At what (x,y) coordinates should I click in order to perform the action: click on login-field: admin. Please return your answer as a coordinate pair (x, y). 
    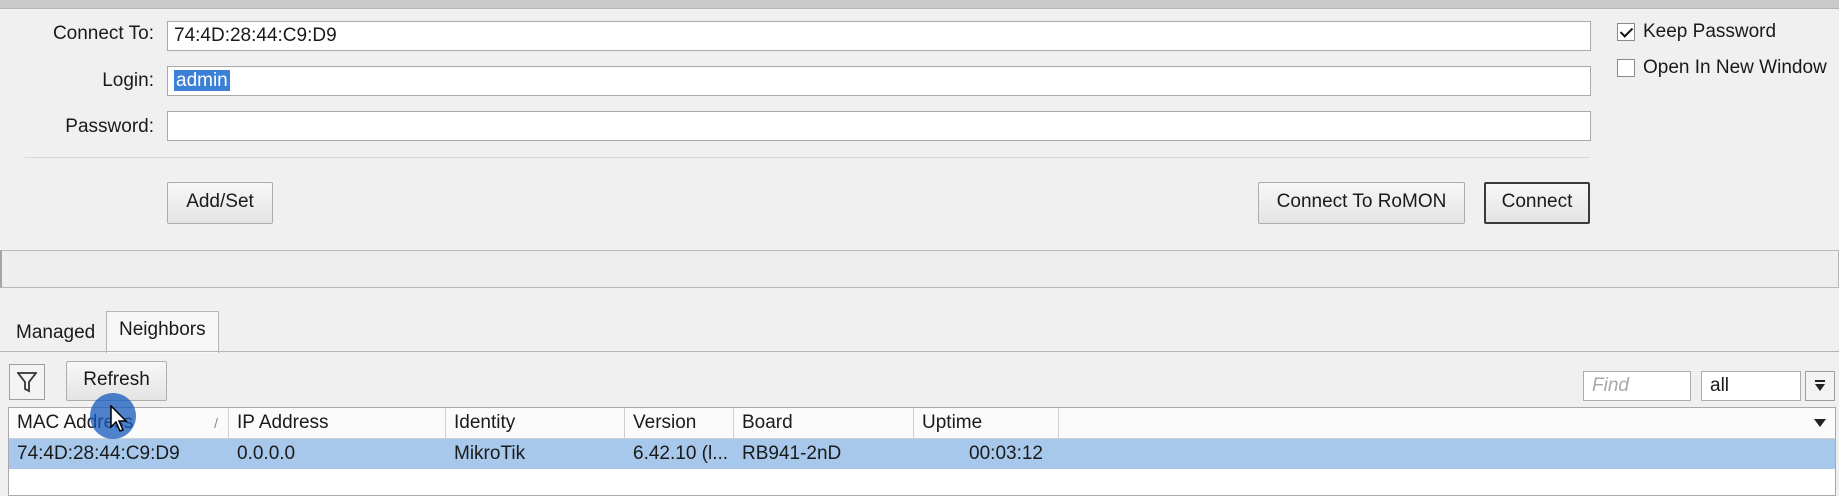
    Looking at the image, I should click on (879, 81).